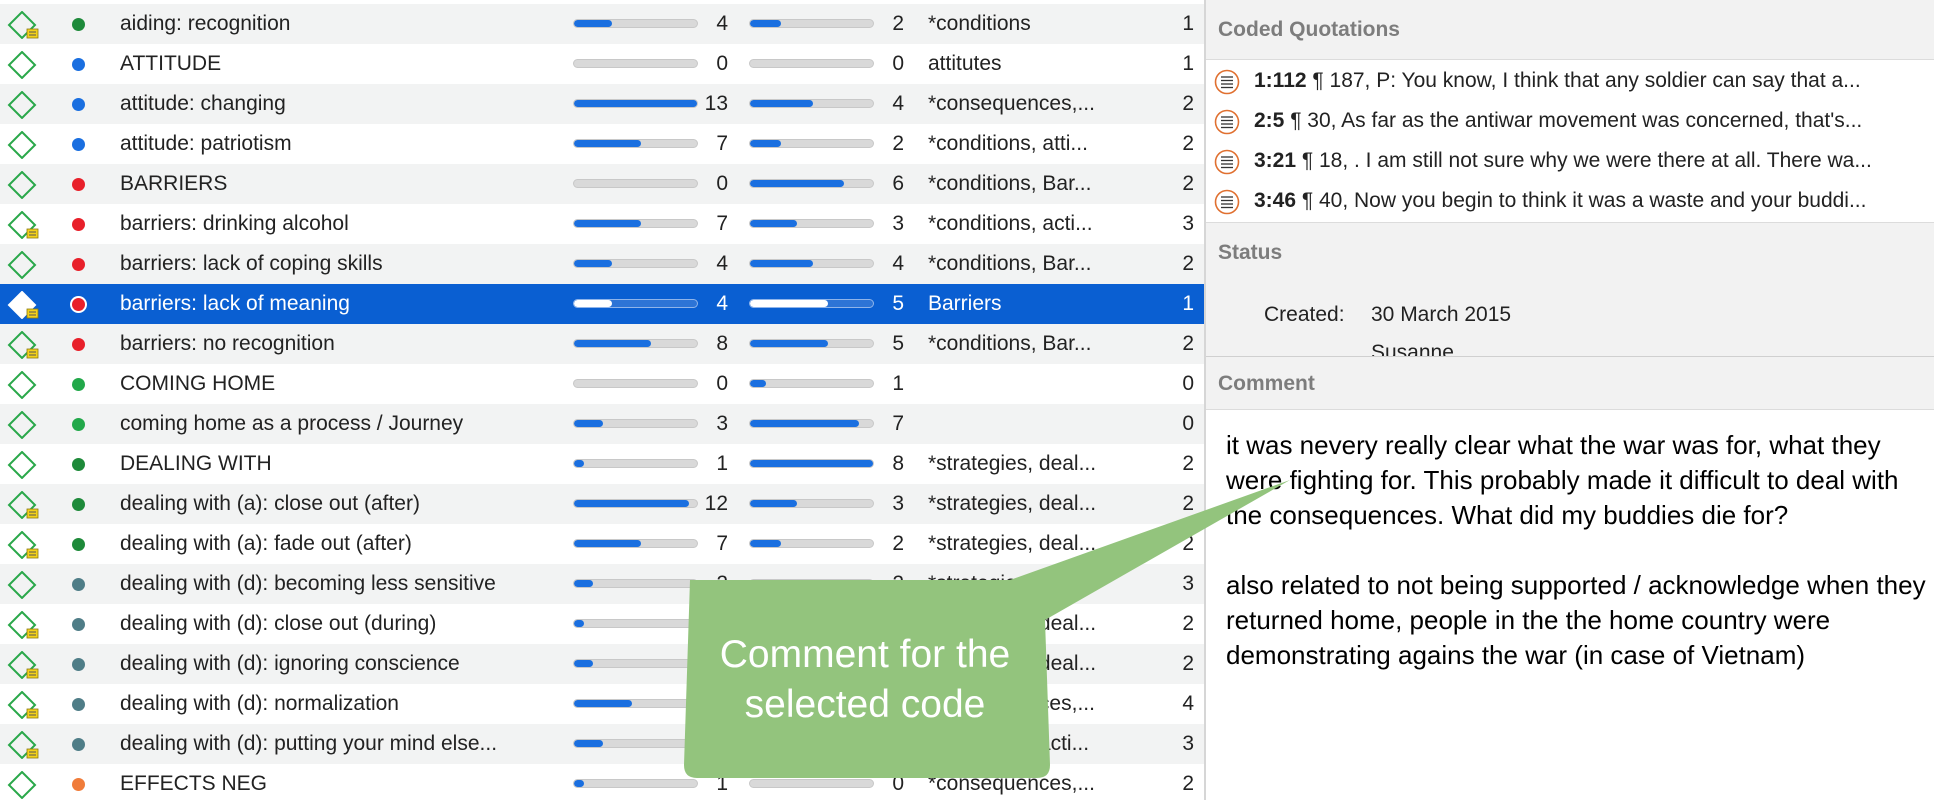 This screenshot has height=800, width=1934. Describe the element at coordinates (1275, 200) in the screenshot. I see `quotation-id: 3:46` at that location.